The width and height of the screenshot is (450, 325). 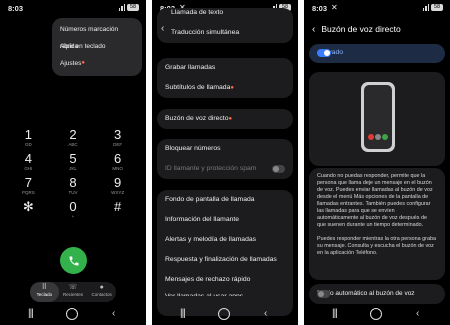 I want to click on keypad-key: 1 GD, so click(x=28, y=137).